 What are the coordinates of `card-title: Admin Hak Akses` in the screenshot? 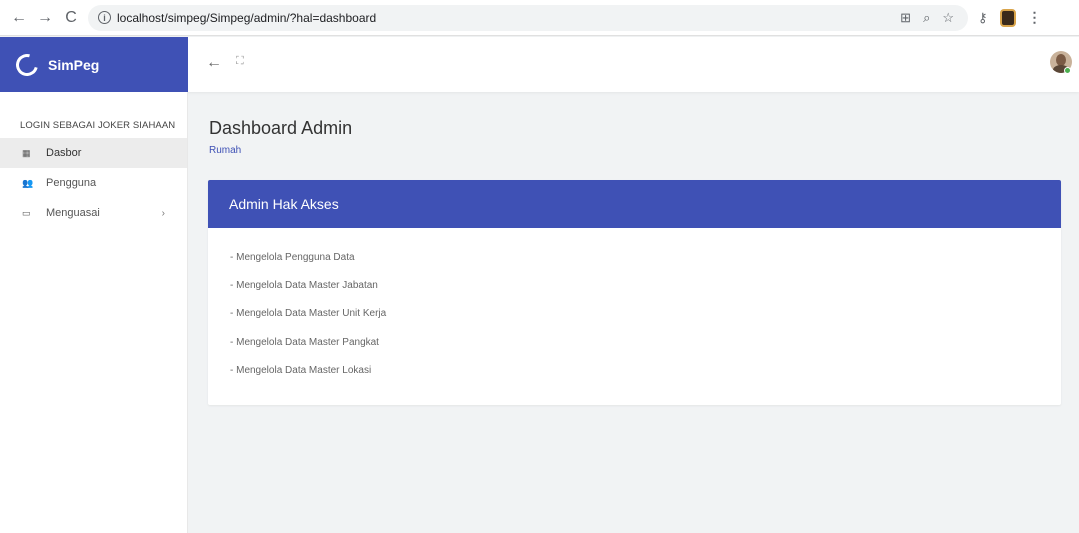 It's located at (634, 204).